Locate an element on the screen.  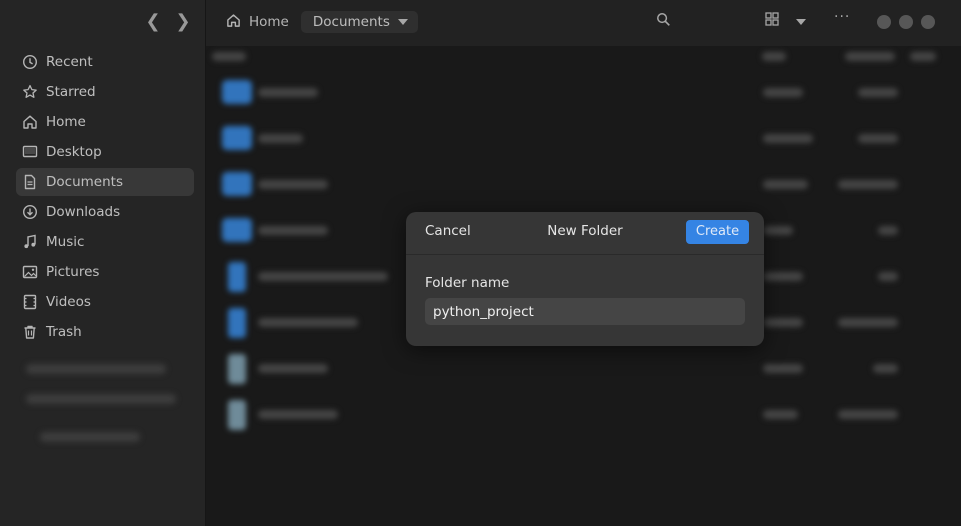
folder-name-input is located at coordinates (585, 311).